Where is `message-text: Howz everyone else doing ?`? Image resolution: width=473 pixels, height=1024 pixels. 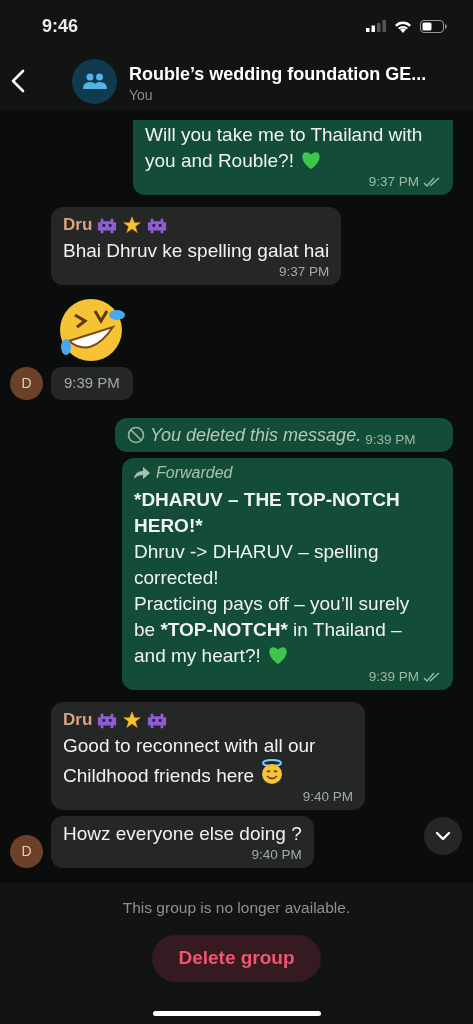
message-text: Howz everyone else doing ? is located at coordinates (182, 833).